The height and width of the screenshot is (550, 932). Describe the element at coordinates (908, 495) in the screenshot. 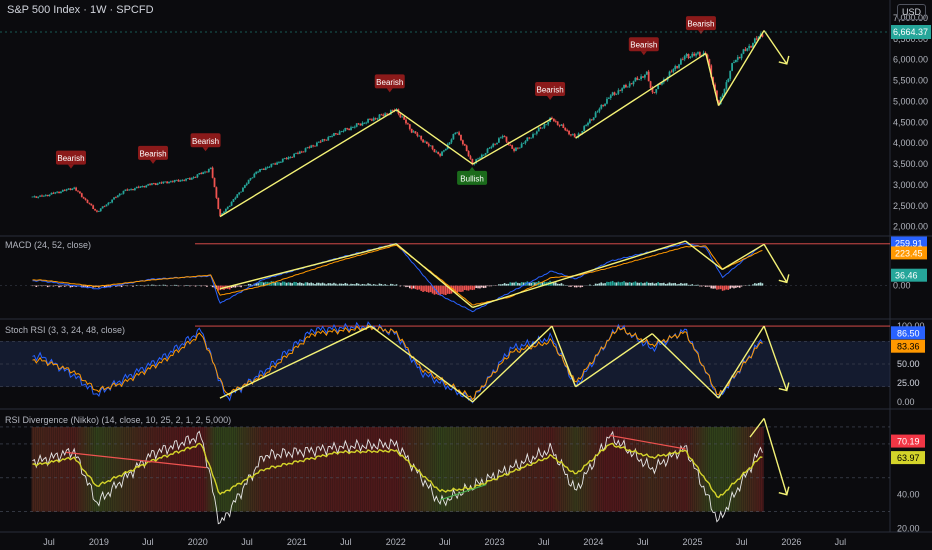

I see `rsi-tick-label: 40.00` at that location.